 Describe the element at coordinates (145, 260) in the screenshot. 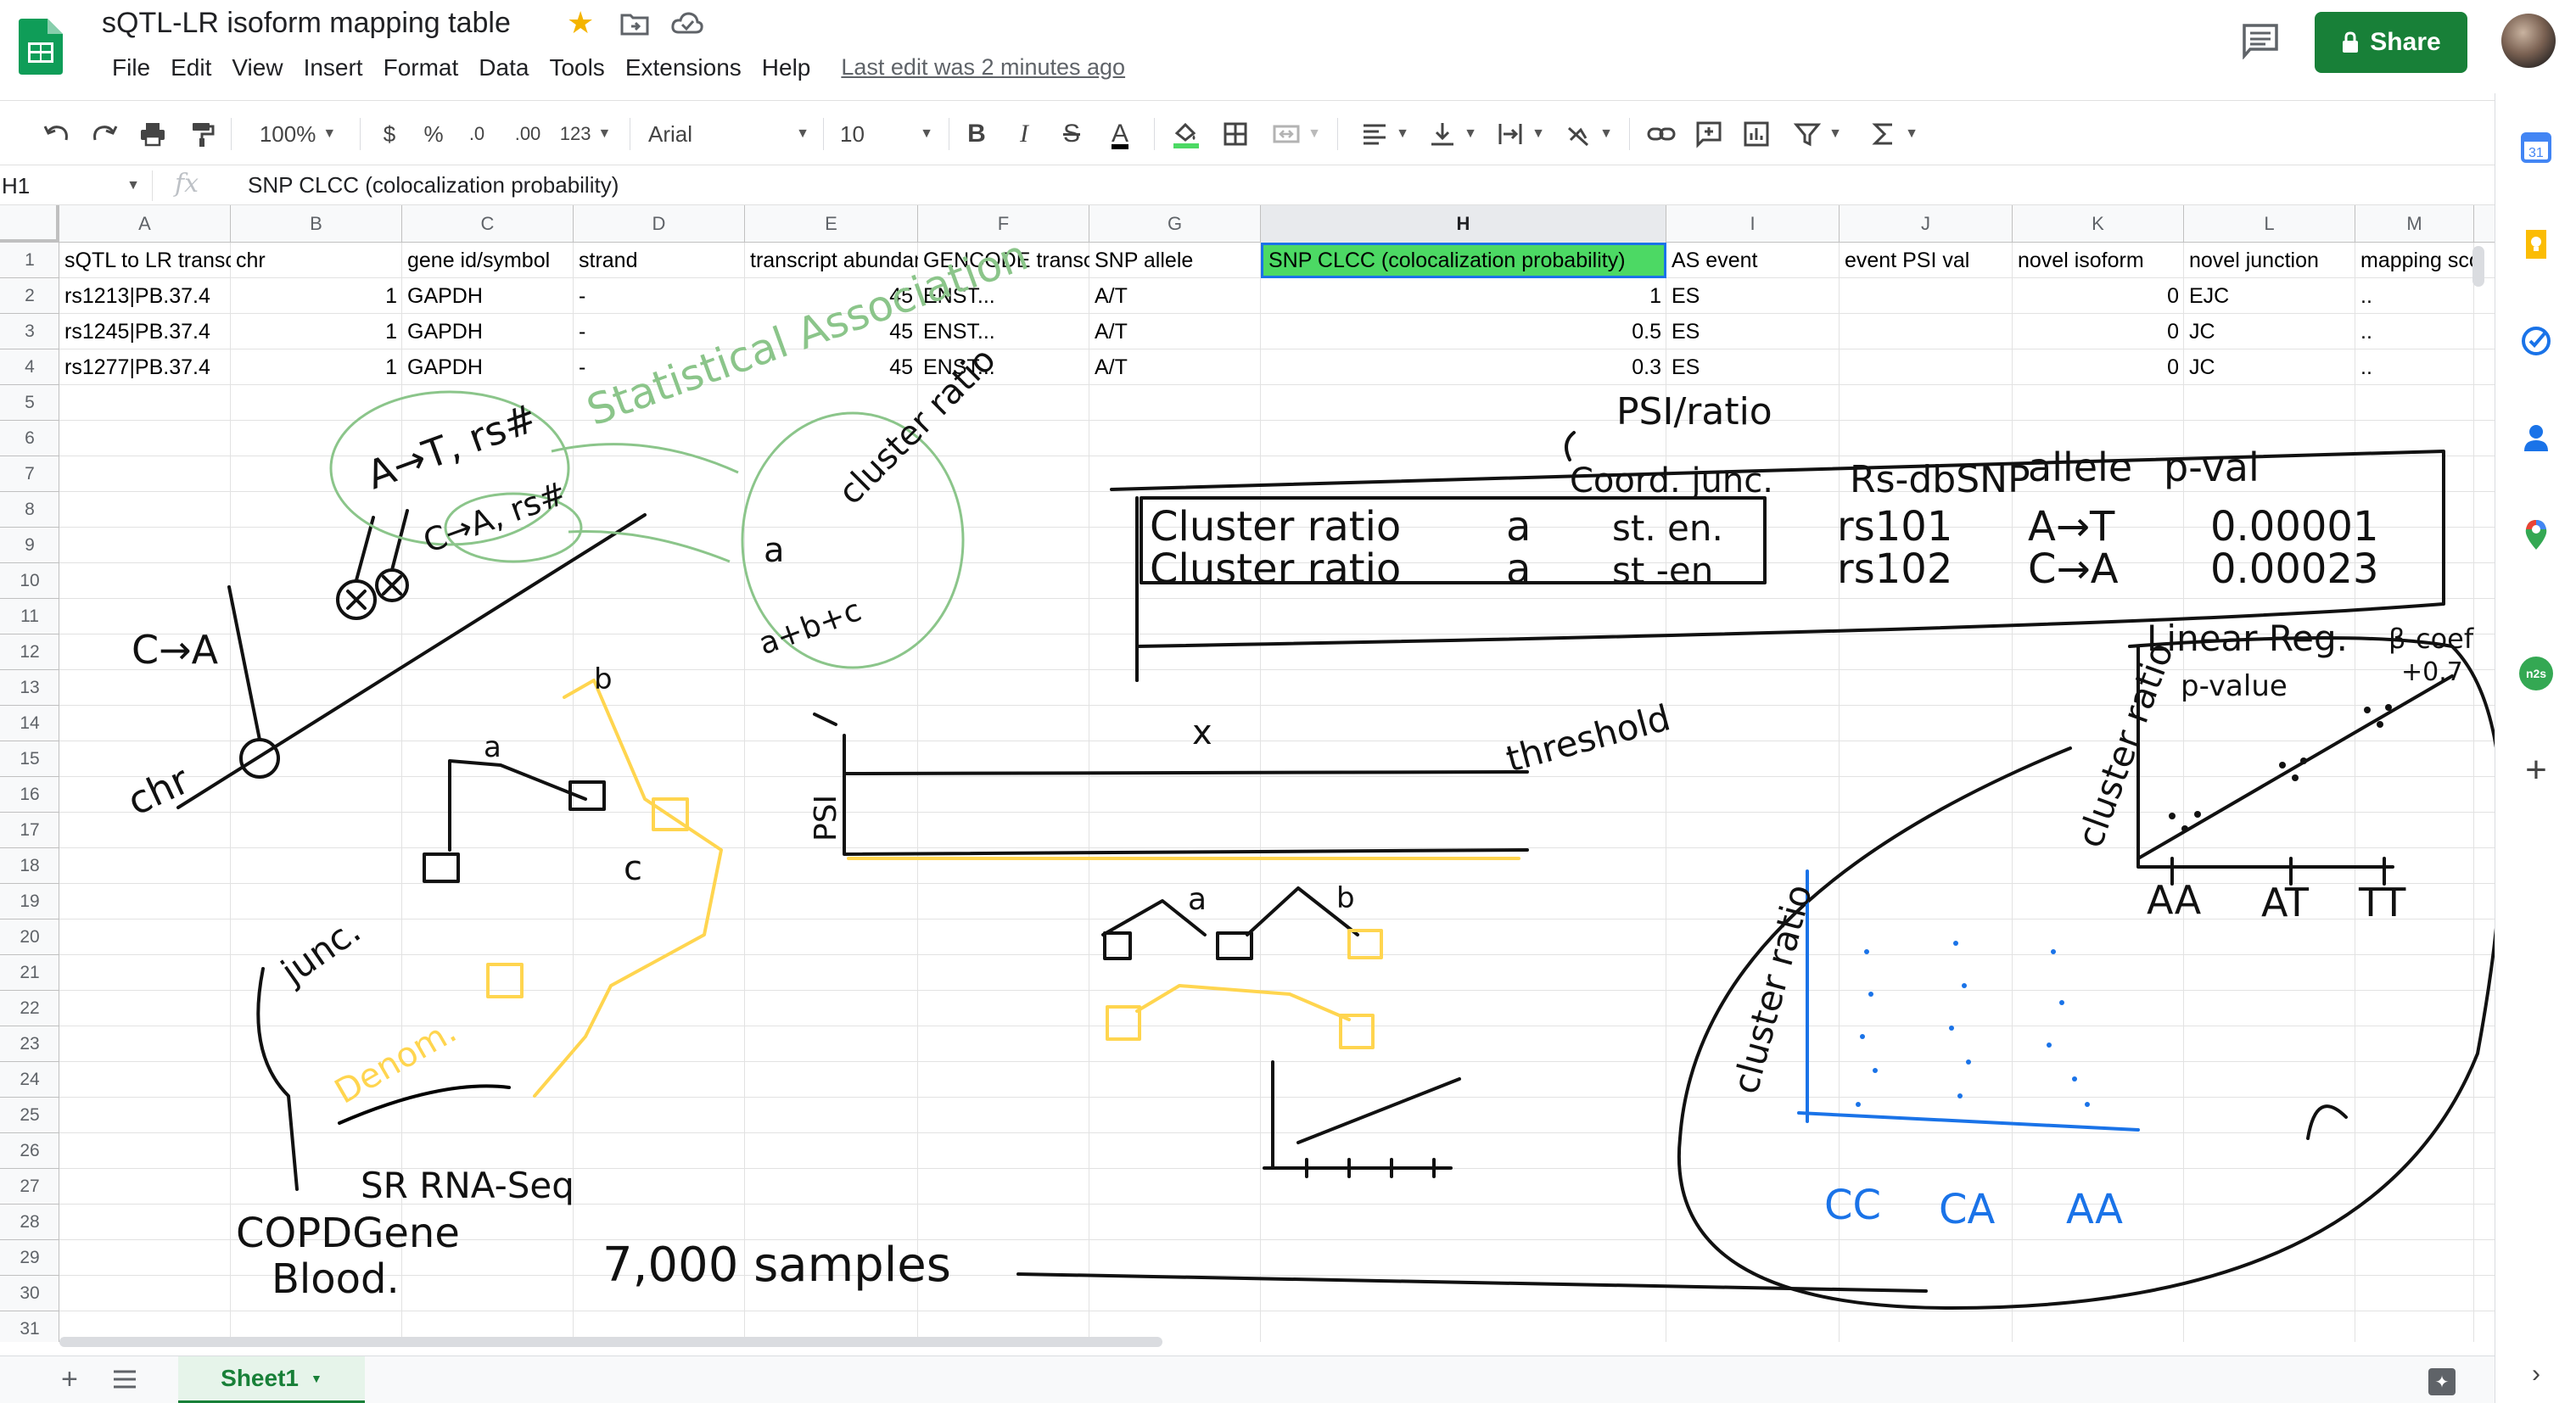

I see `header-cell: sQTL to LR transcript` at that location.